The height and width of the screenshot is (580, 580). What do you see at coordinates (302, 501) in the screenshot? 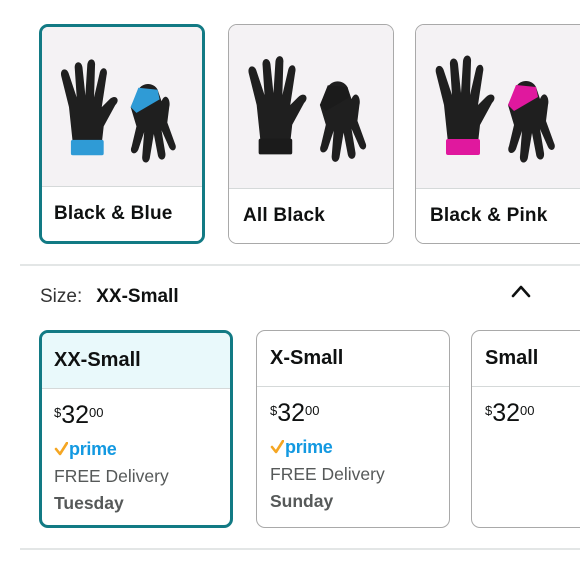
I see `delivery-day: Sunday` at bounding box center [302, 501].